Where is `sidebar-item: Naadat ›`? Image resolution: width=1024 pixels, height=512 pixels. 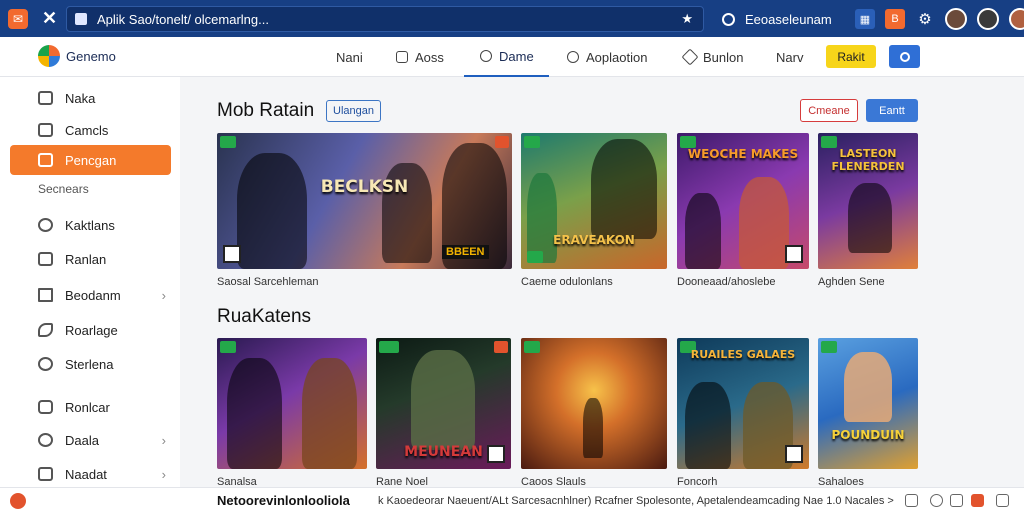
sidebar-item: Naadat › is located at coordinates (90, 474).